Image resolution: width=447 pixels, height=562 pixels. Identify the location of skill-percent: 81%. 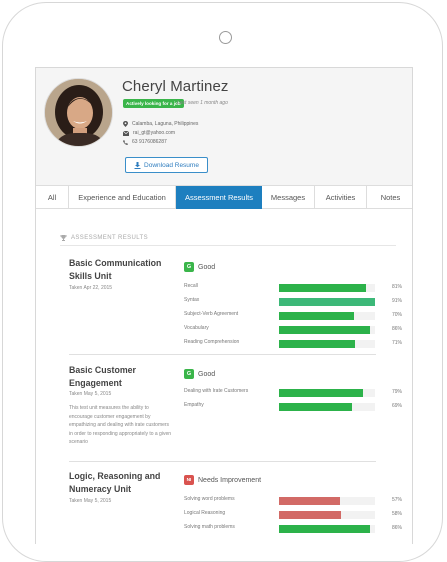
(397, 287).